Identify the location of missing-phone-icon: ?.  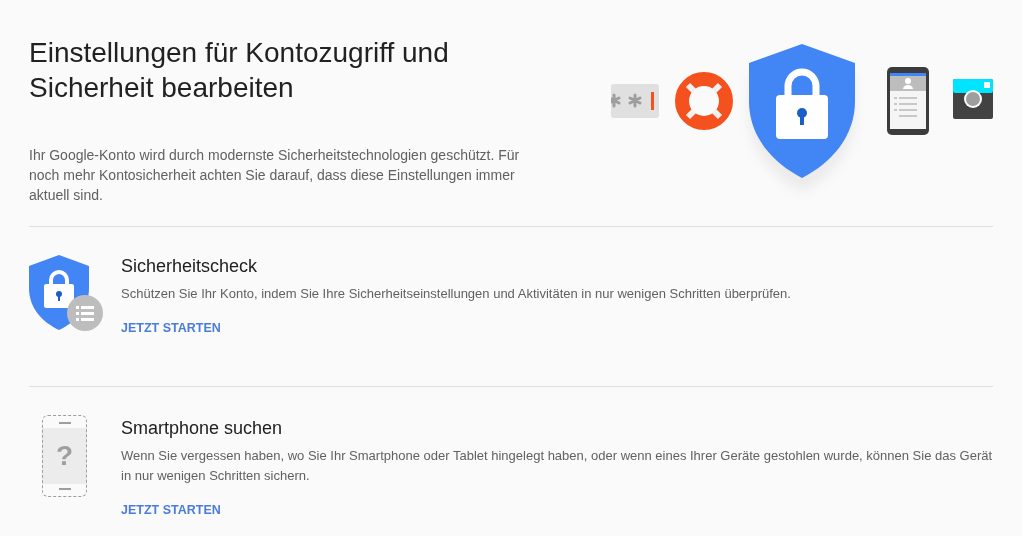
(64, 456).